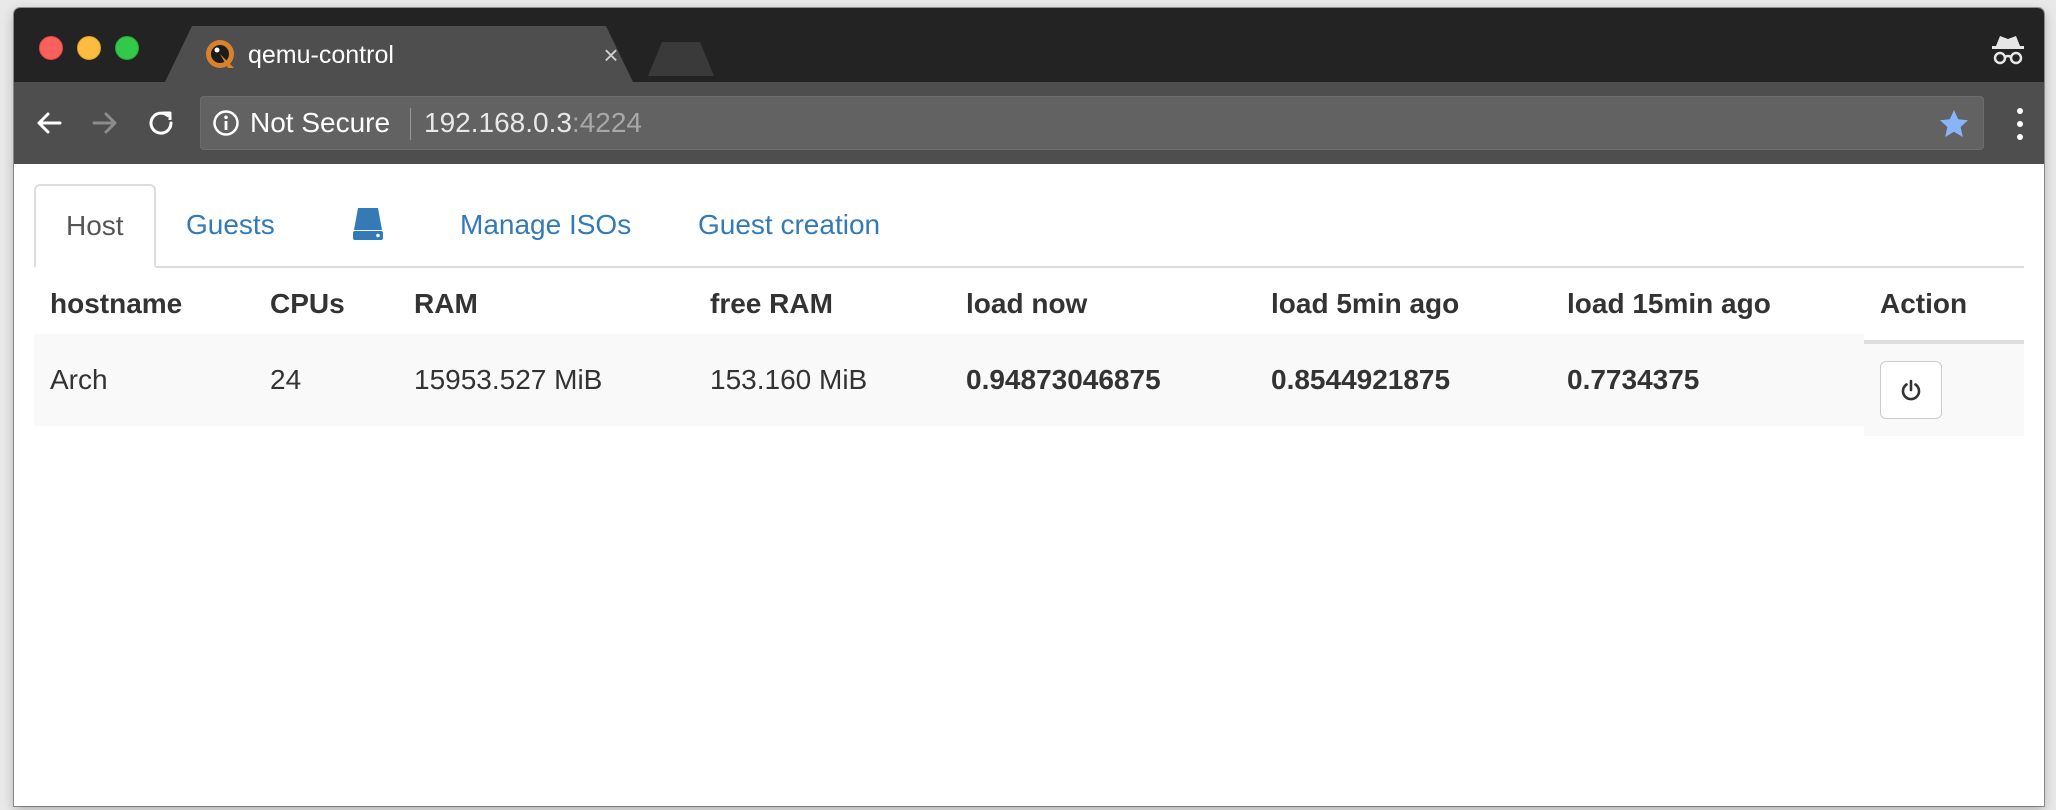  What do you see at coordinates (498, 122) in the screenshot?
I see `url-host: 192.168.0.3` at bounding box center [498, 122].